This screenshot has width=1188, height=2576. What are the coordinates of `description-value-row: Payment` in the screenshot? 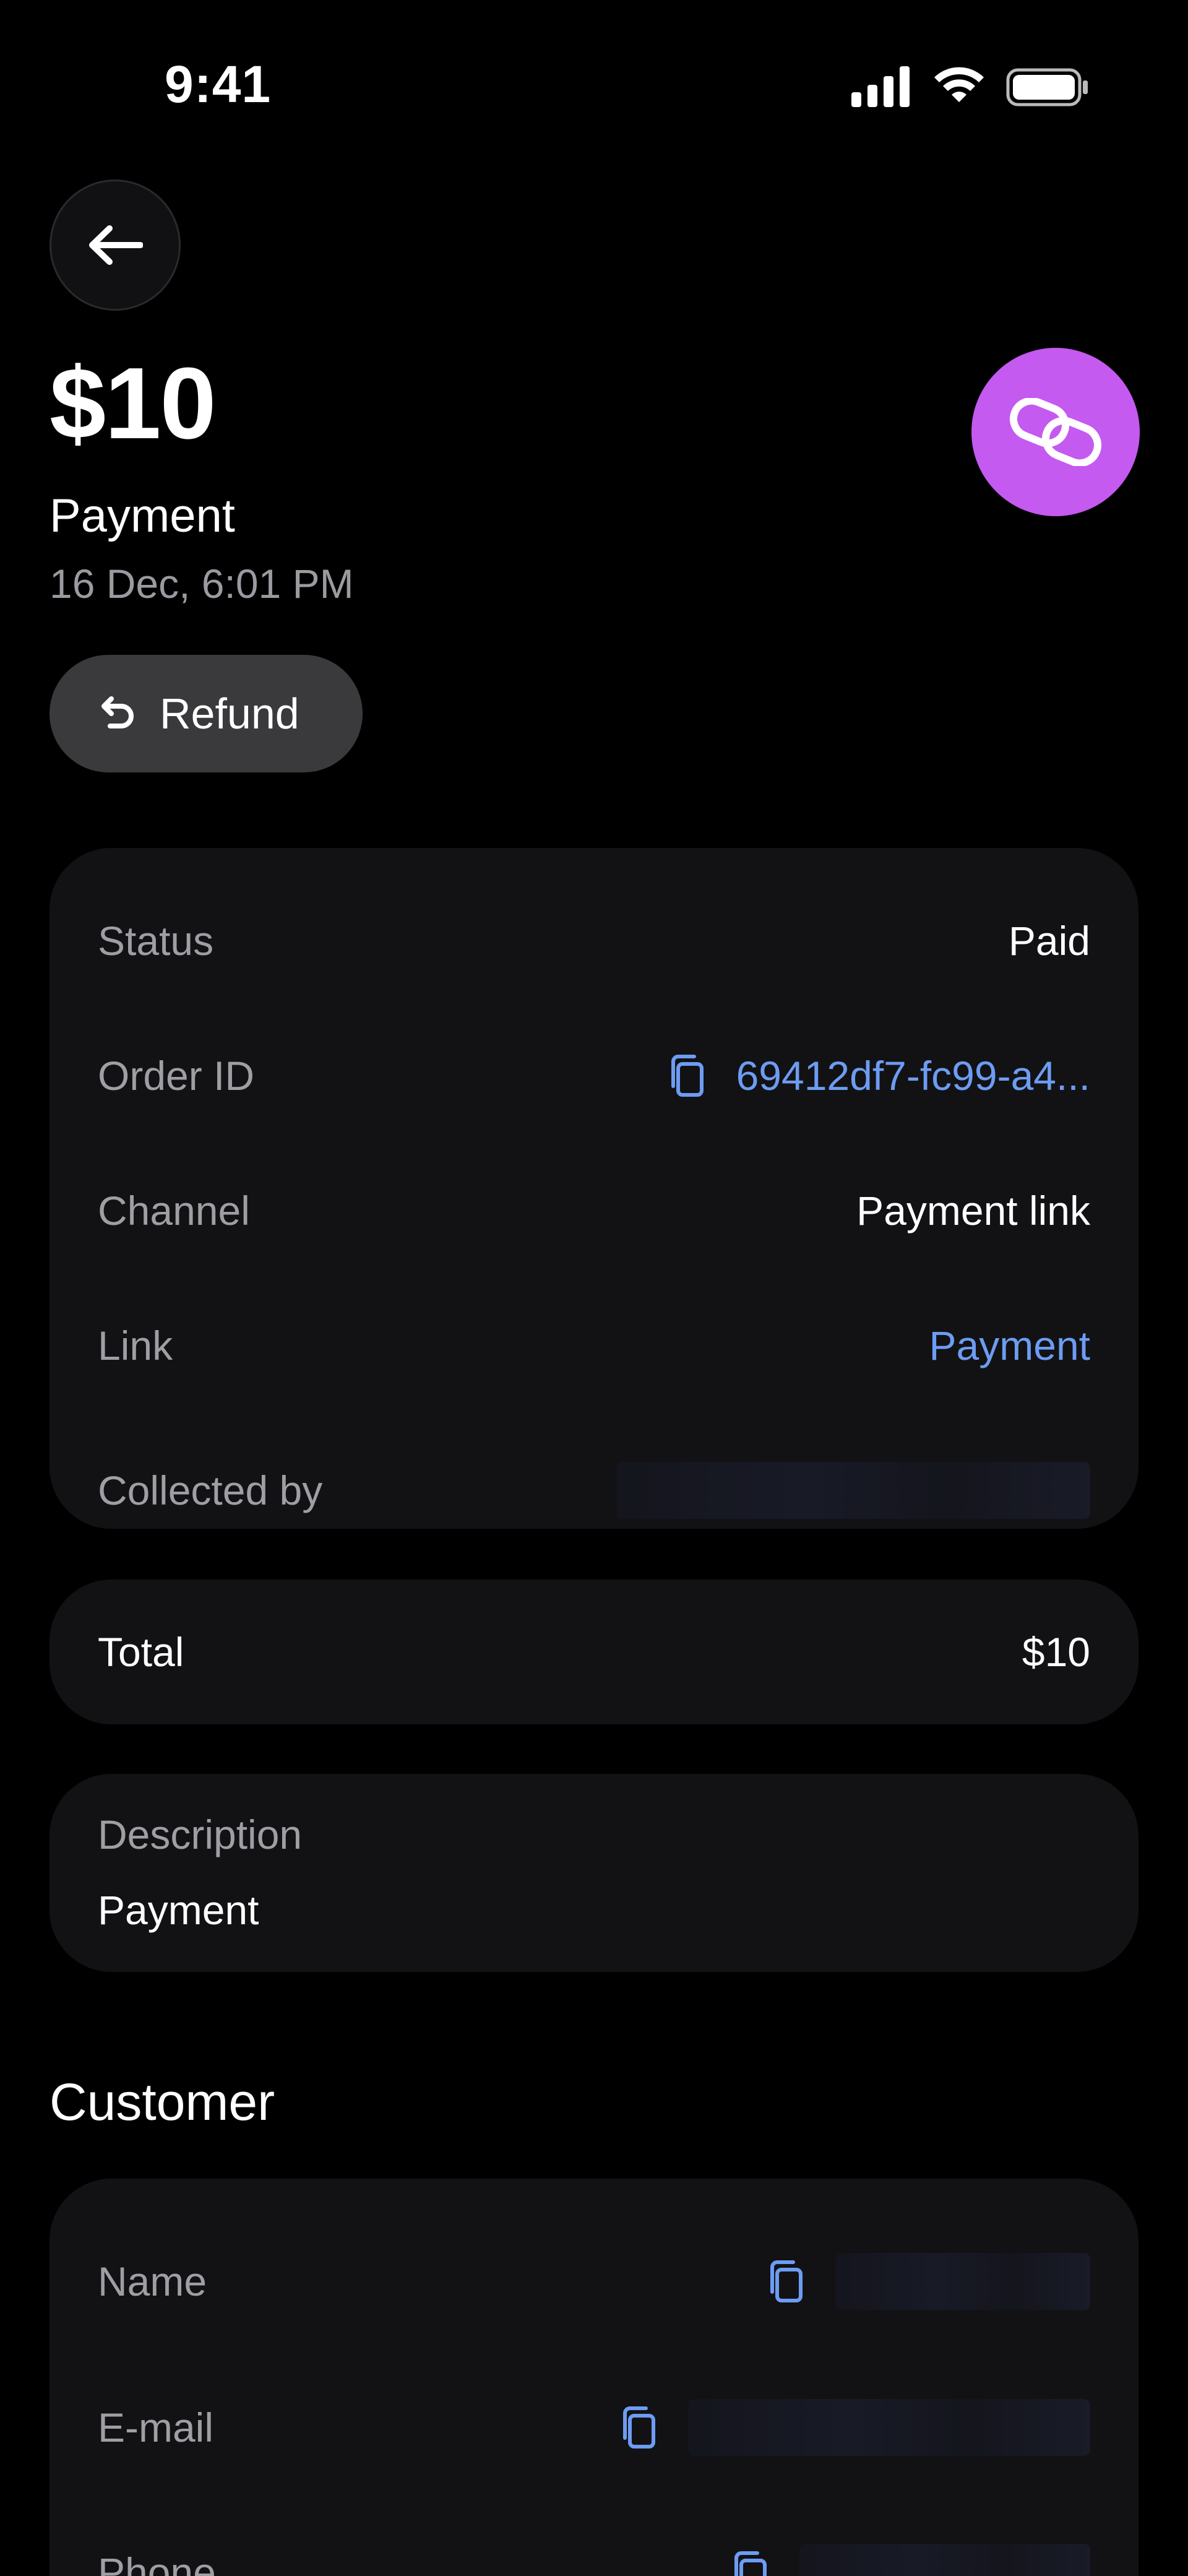 It's located at (594, 1910).